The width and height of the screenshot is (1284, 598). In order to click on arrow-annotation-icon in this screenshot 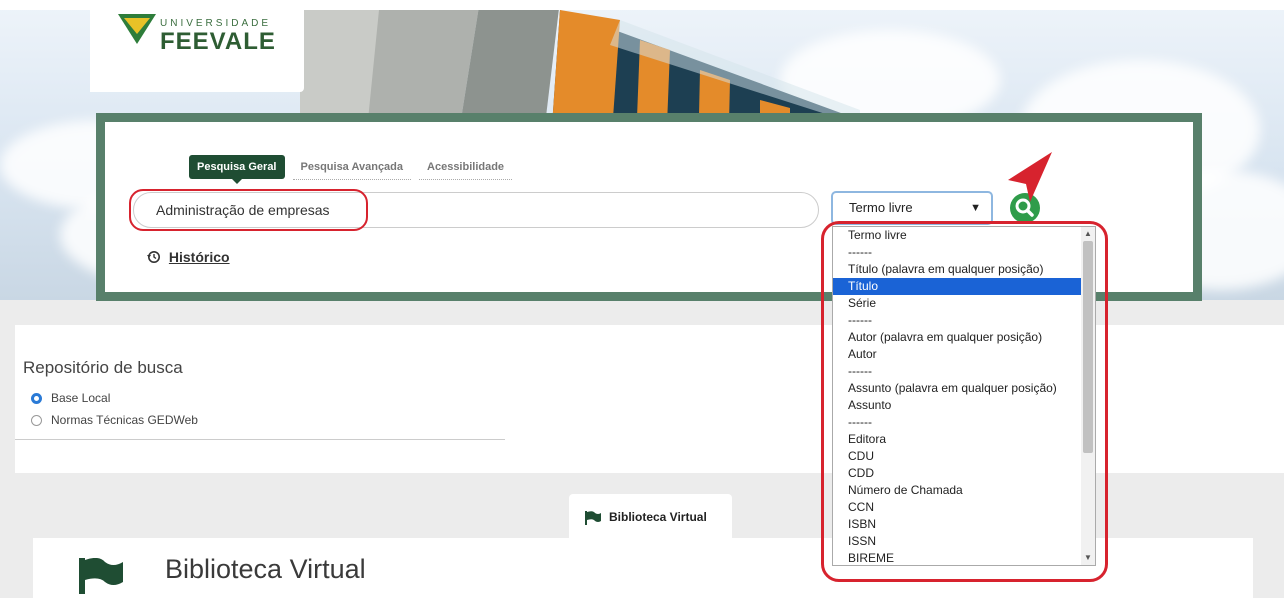, I will do `click(1030, 177)`.